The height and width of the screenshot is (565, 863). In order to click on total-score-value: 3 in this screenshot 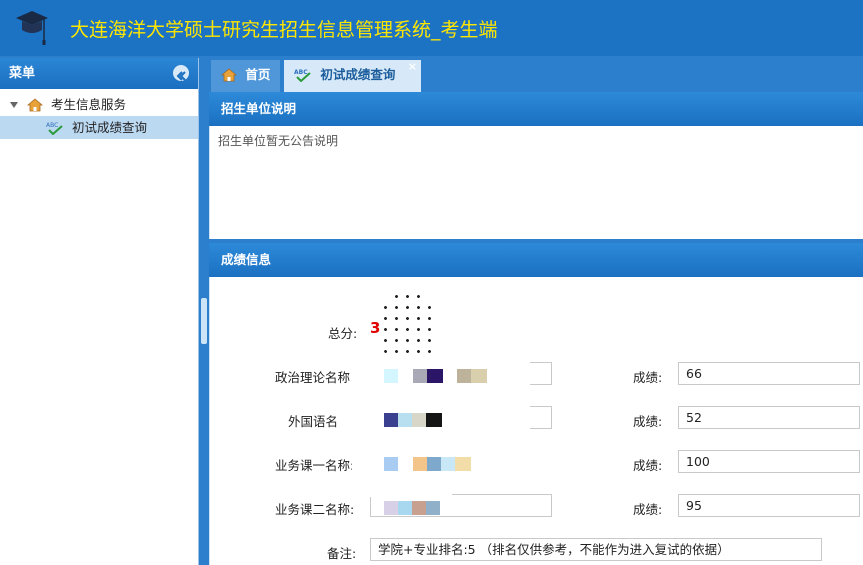, I will do `click(375, 328)`.